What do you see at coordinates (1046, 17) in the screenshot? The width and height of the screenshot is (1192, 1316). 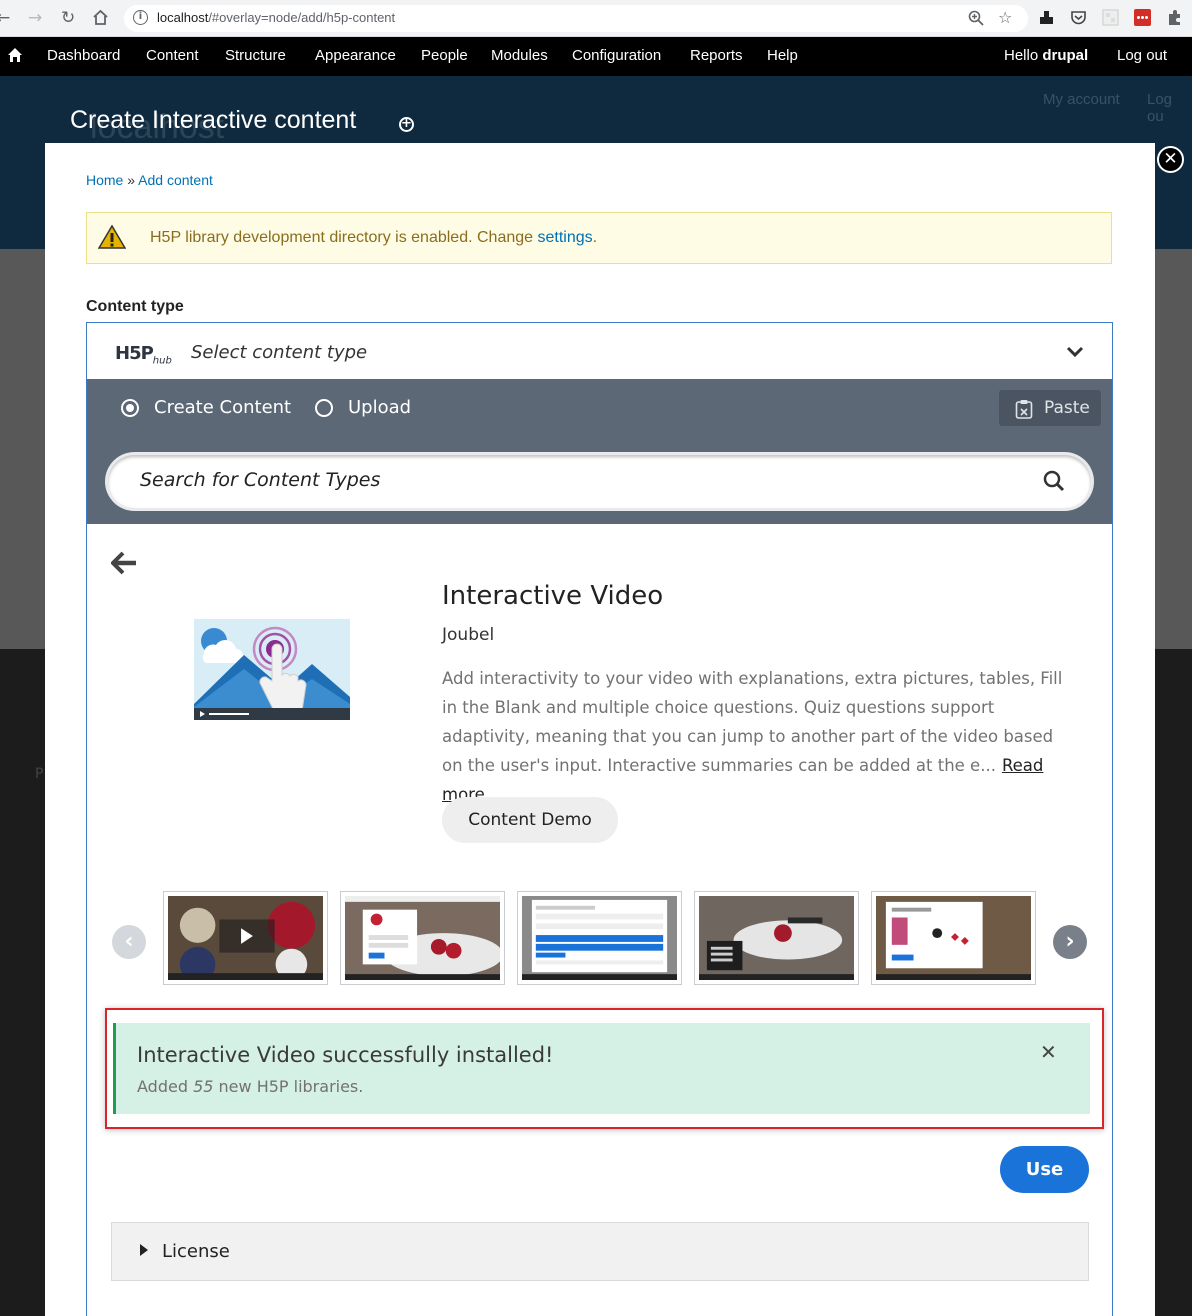 I see `extension-download-icon` at bounding box center [1046, 17].